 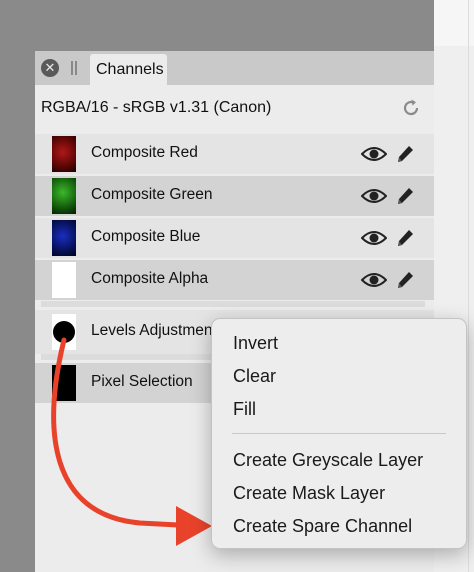 I want to click on channel-row-composite-green: Composite Green, so click(x=234, y=196).